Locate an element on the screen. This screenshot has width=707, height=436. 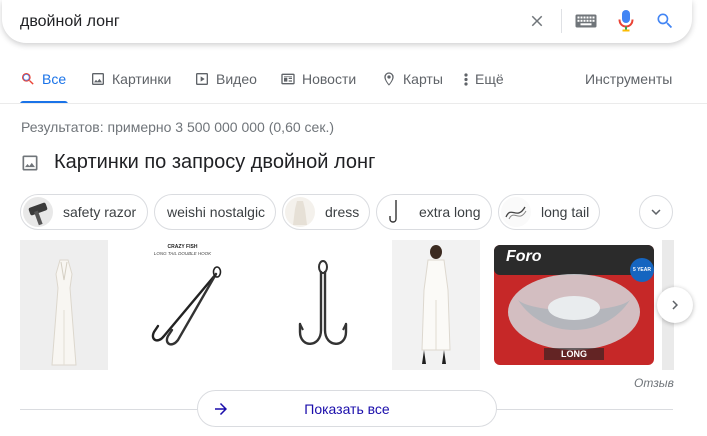
search-bar is located at coordinates (347, 21).